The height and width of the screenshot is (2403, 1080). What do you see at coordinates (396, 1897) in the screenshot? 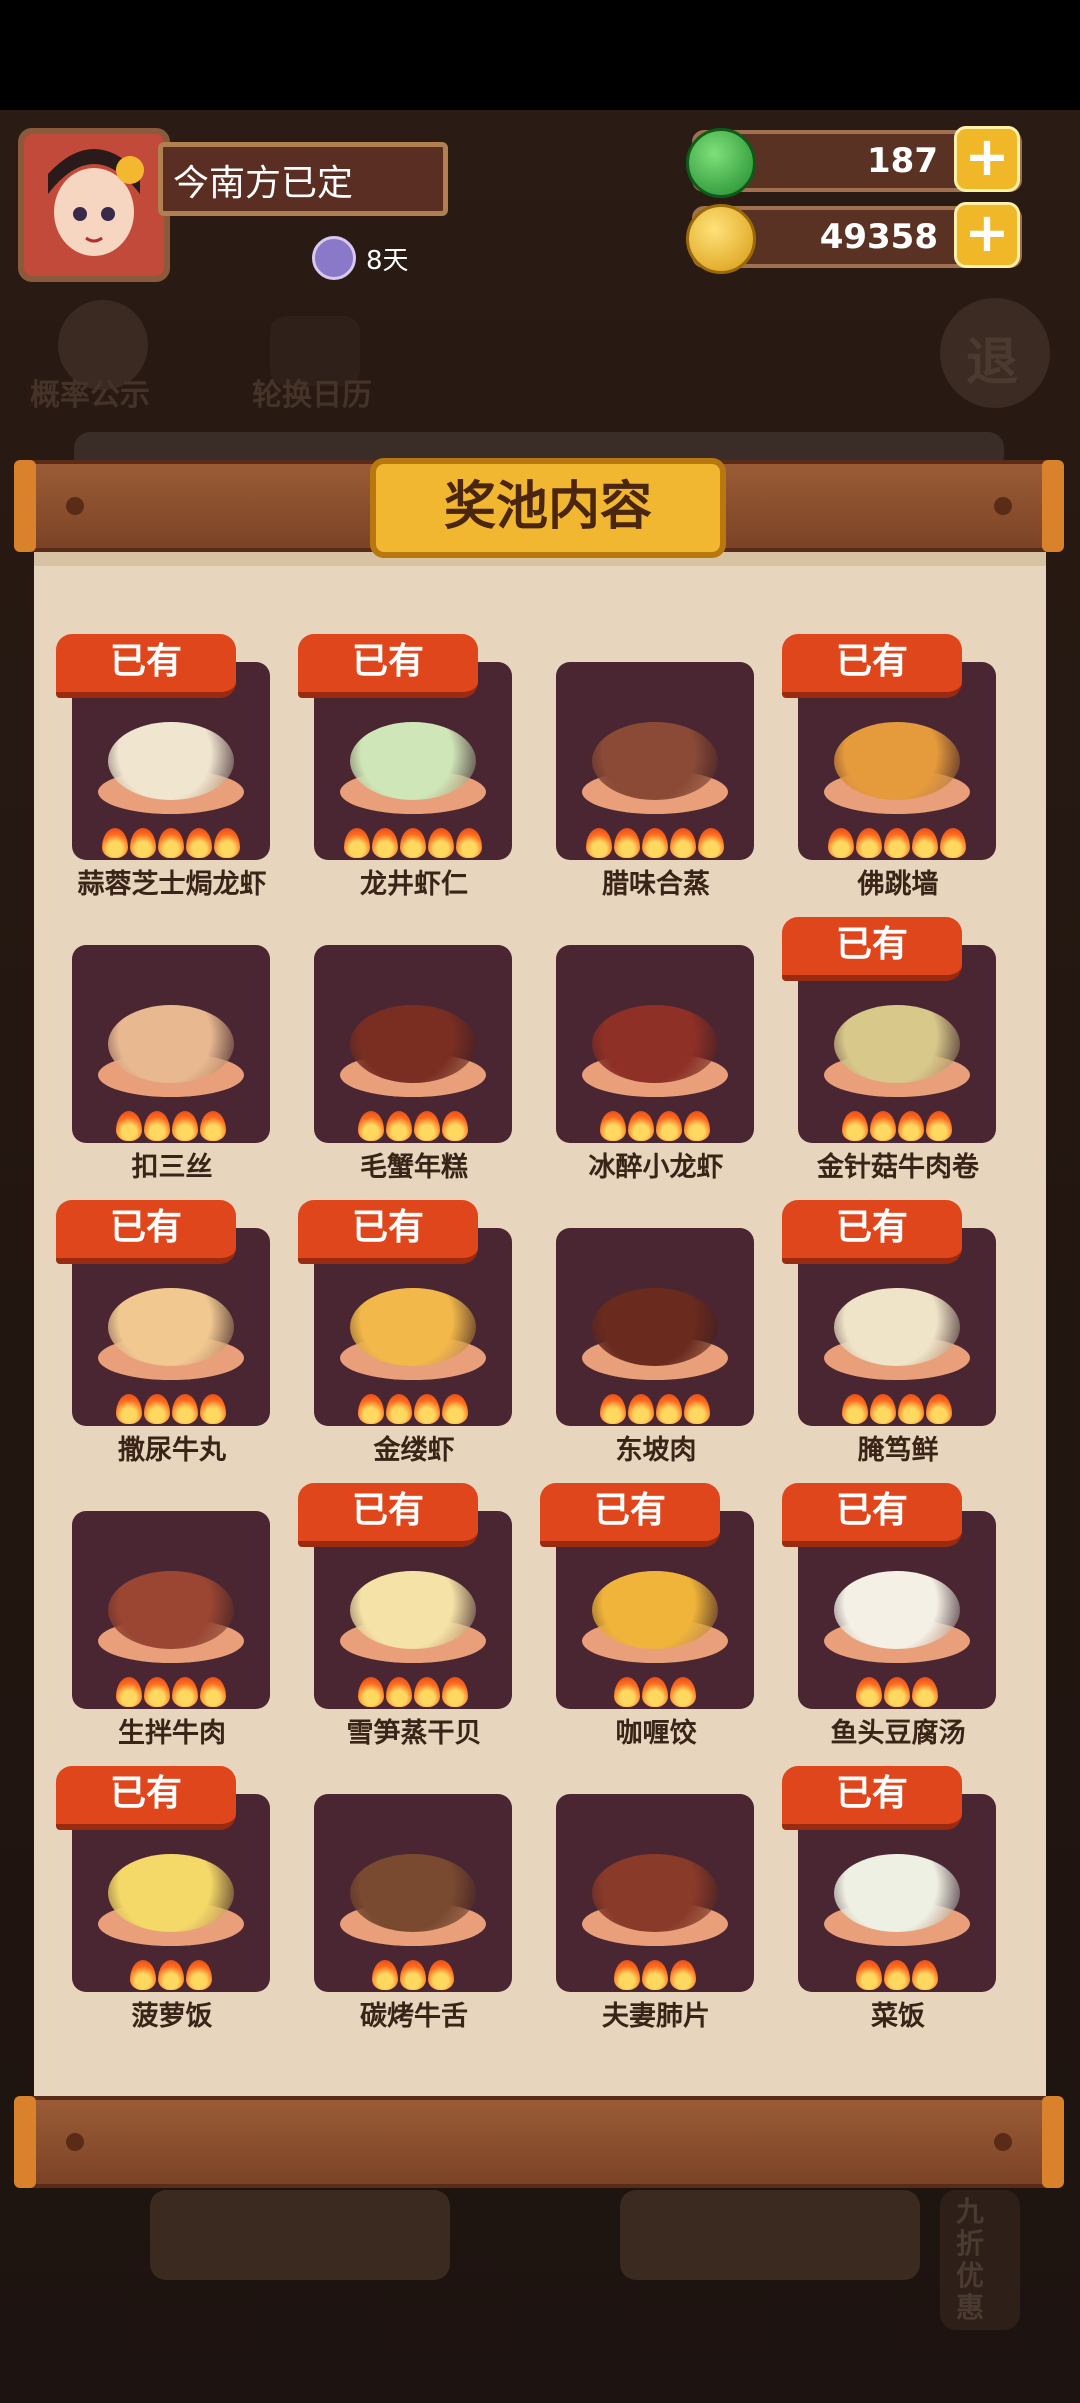
I see `dish-item: 碳烤牛舌` at bounding box center [396, 1897].